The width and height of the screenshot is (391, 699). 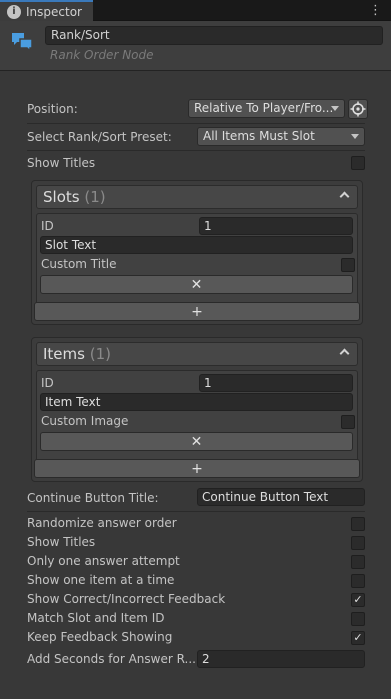 I want to click on show-titles-label: Show Titles, so click(x=61, y=163).